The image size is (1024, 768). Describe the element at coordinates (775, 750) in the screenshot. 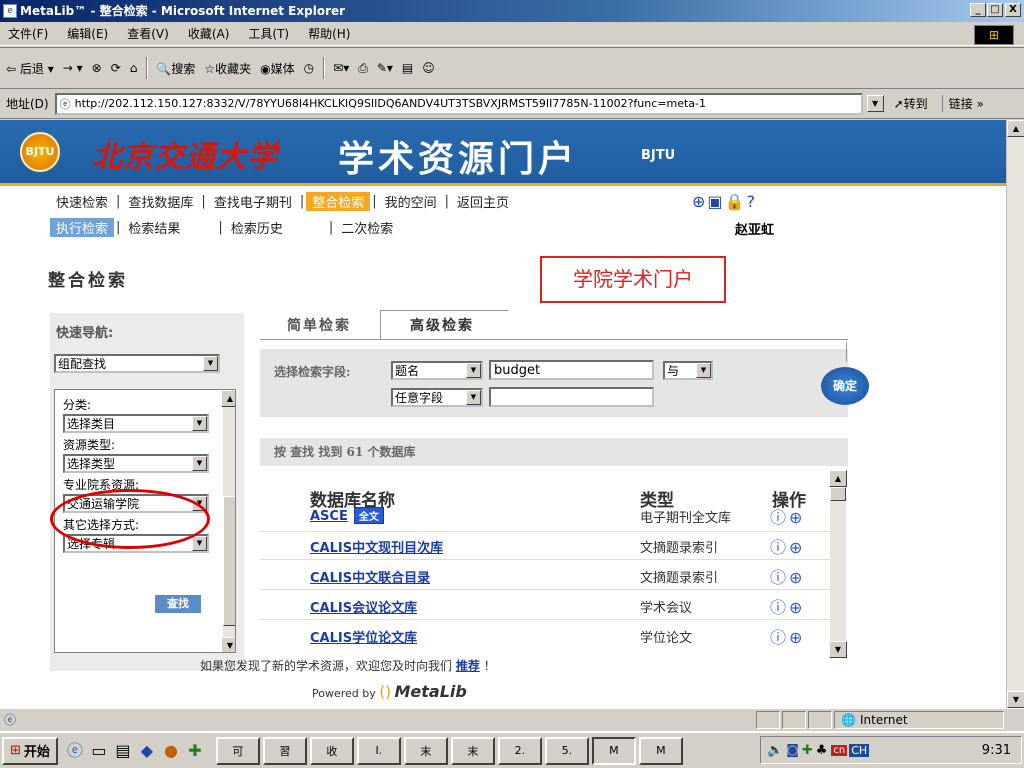

I see `volume-icon: 🔈` at that location.